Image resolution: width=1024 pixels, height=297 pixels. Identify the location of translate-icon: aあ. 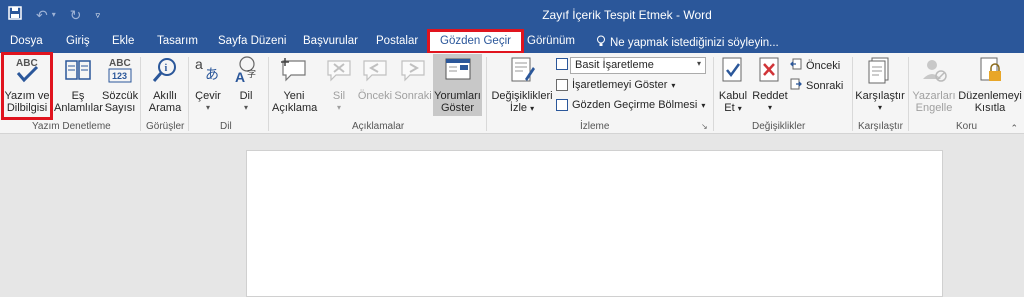
(208, 71).